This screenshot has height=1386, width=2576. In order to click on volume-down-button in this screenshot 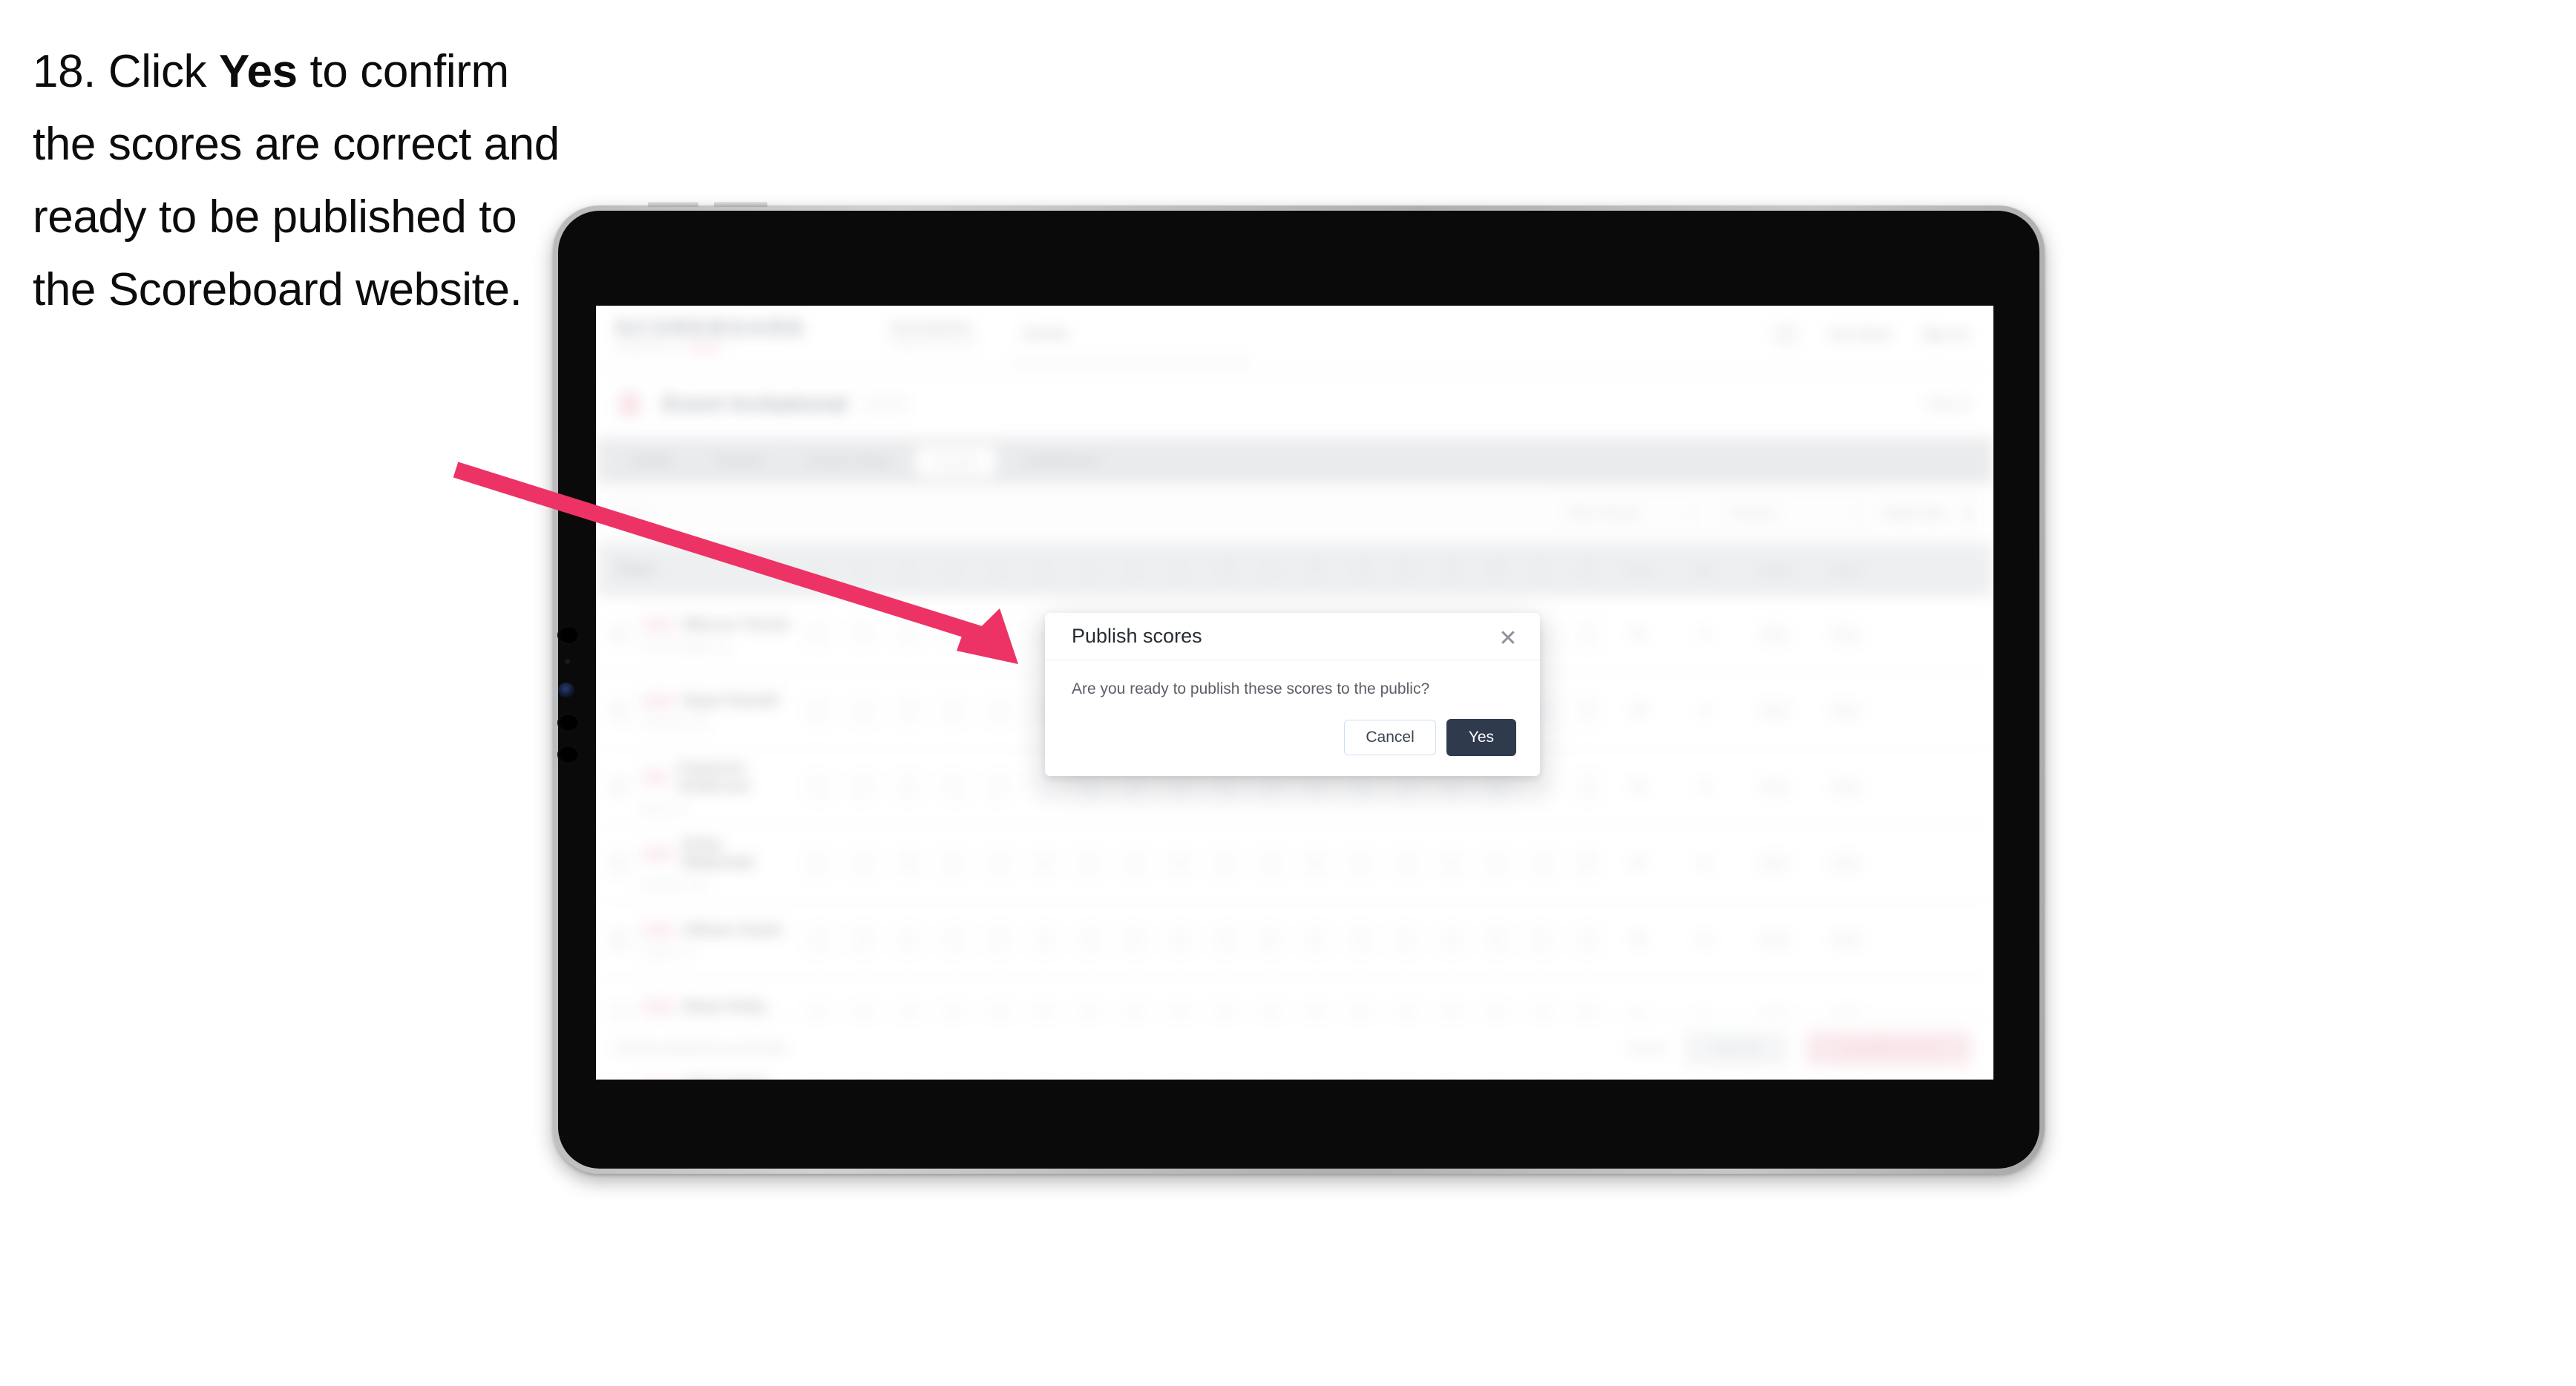, I will do `click(740, 205)`.